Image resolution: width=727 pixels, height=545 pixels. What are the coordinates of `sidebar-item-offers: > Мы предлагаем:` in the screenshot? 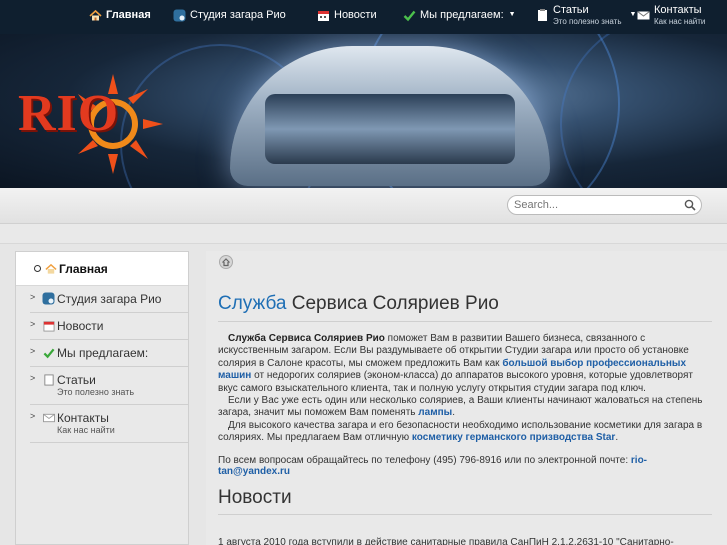 It's located at (109, 353).